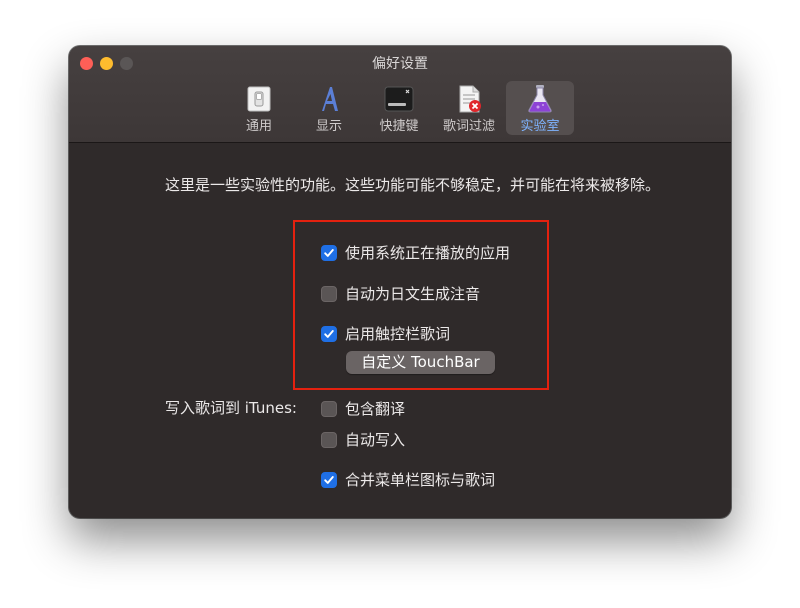 The width and height of the screenshot is (800, 608). I want to click on option-auto-write: 自动写入, so click(363, 439).